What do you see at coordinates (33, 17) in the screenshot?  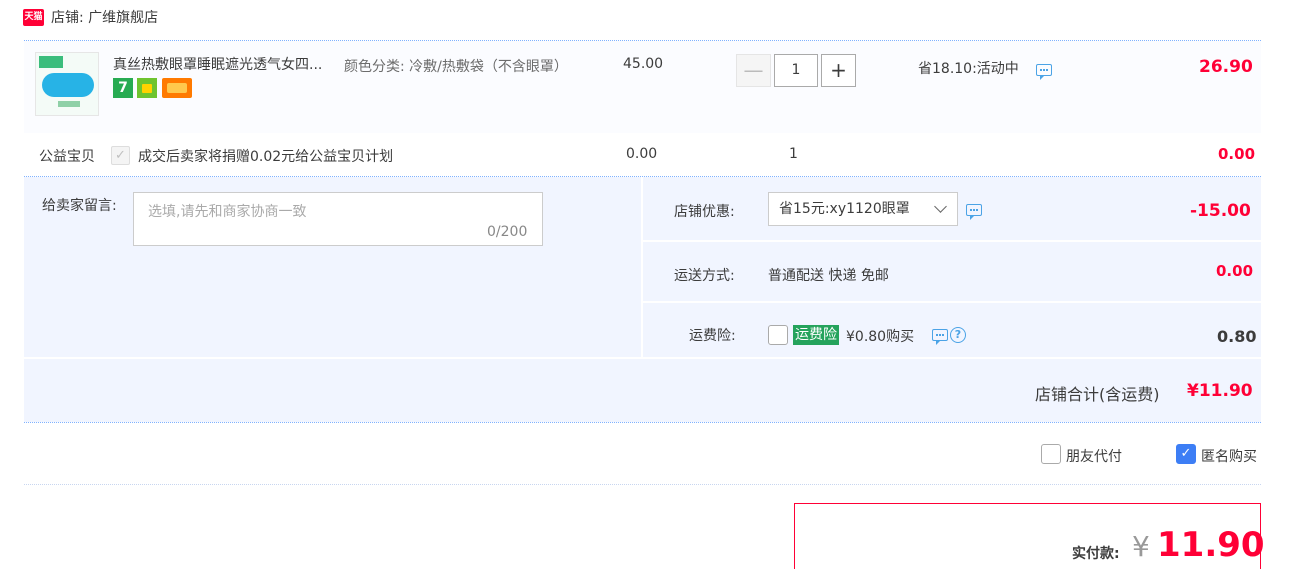 I see `tmall-logo: 天猫` at bounding box center [33, 17].